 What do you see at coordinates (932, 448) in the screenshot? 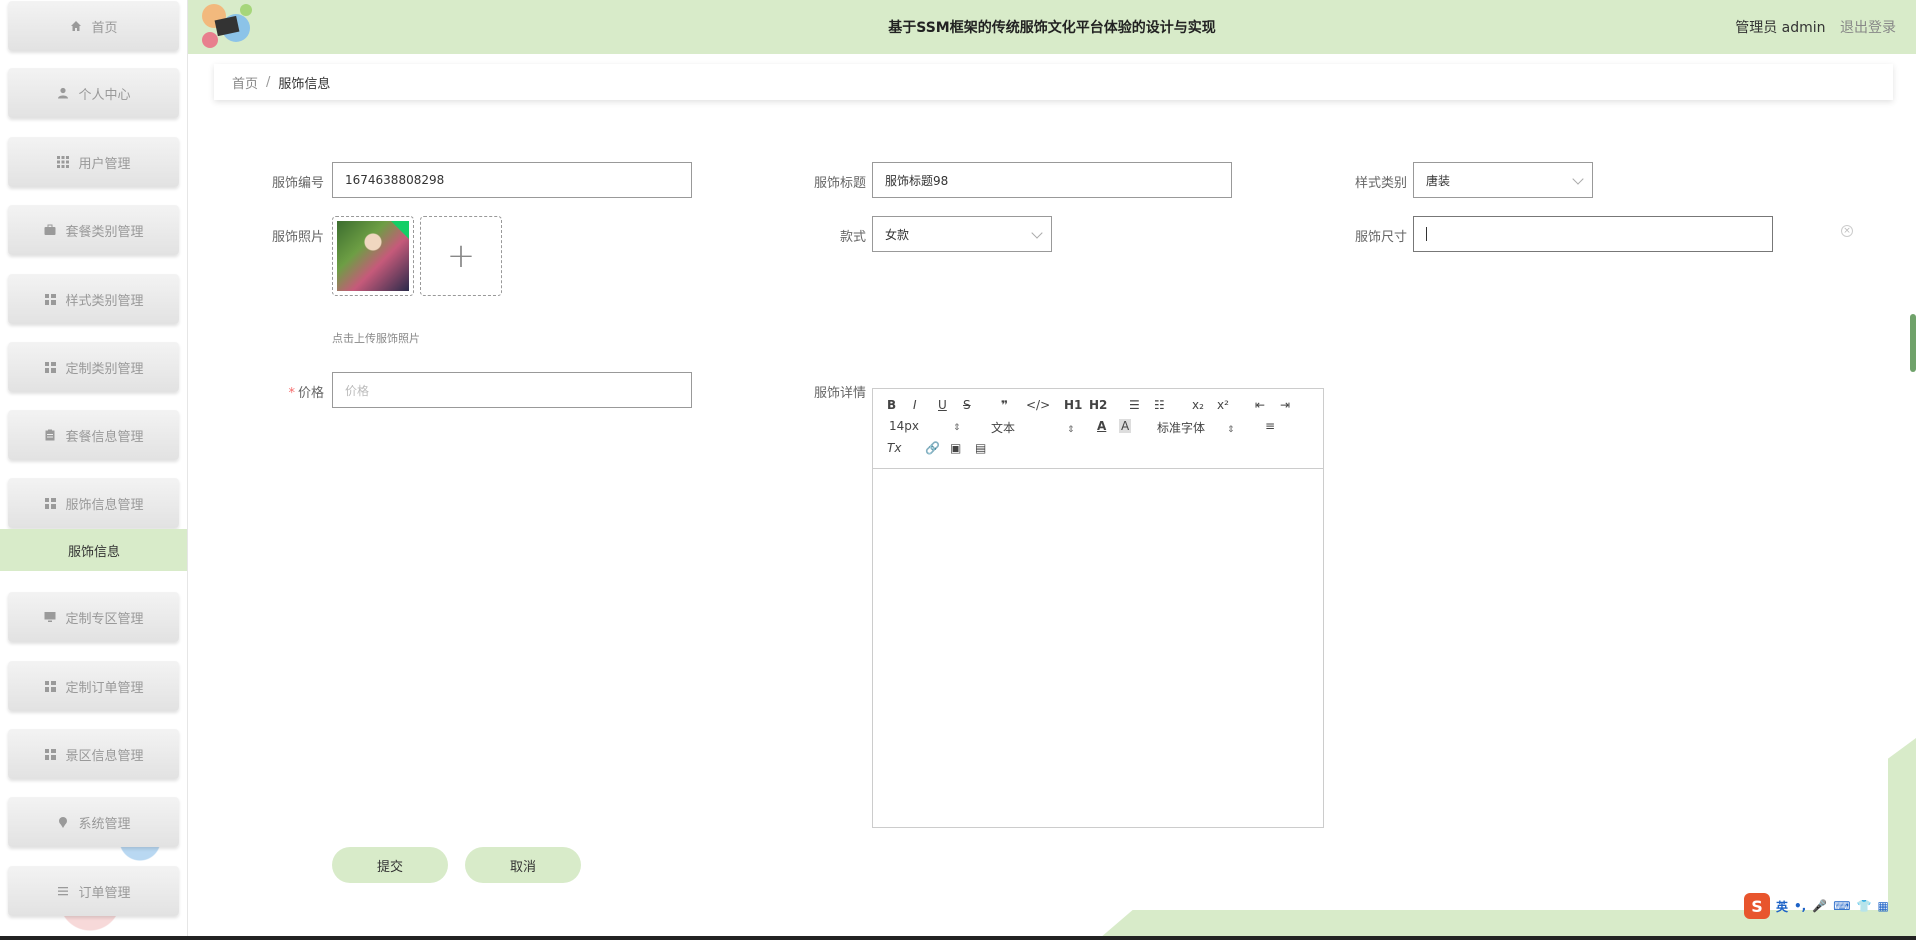
I see `link-button: 🔗` at bounding box center [932, 448].